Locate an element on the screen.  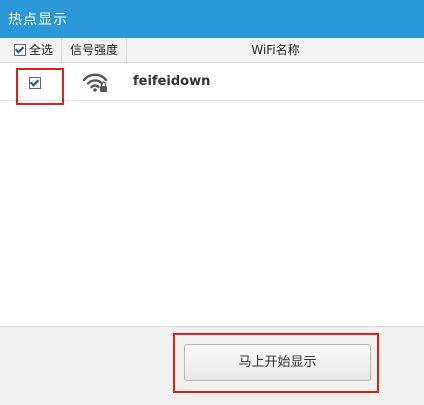
title-bar: 热点显示 is located at coordinates (212, 19).